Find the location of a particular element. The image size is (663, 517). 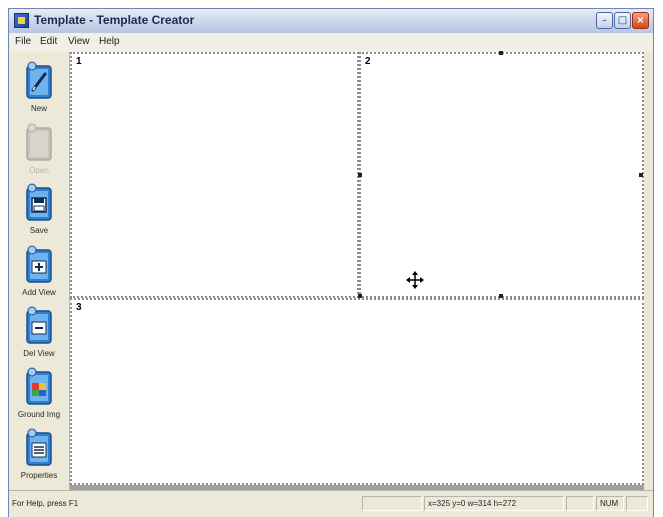

open-button: Open is located at coordinates (39, 151).